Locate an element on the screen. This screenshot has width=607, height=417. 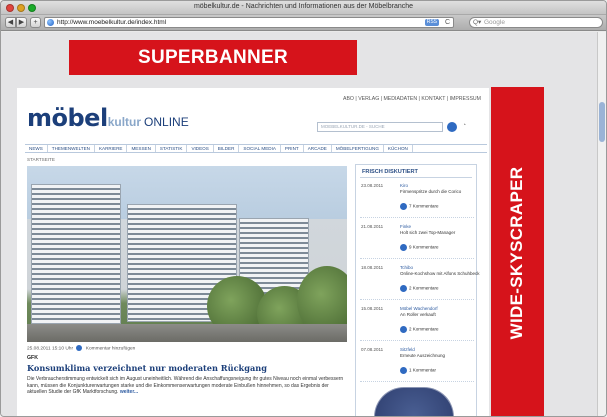
globe-icon is located at coordinates (50, 22).